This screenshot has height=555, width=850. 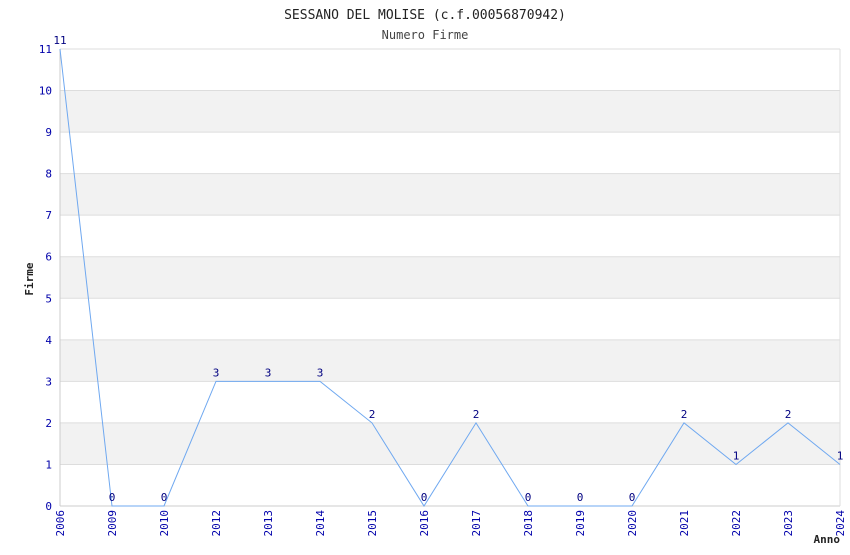 What do you see at coordinates (60, 523) in the screenshot?
I see `x-tick-label: 2006` at bounding box center [60, 523].